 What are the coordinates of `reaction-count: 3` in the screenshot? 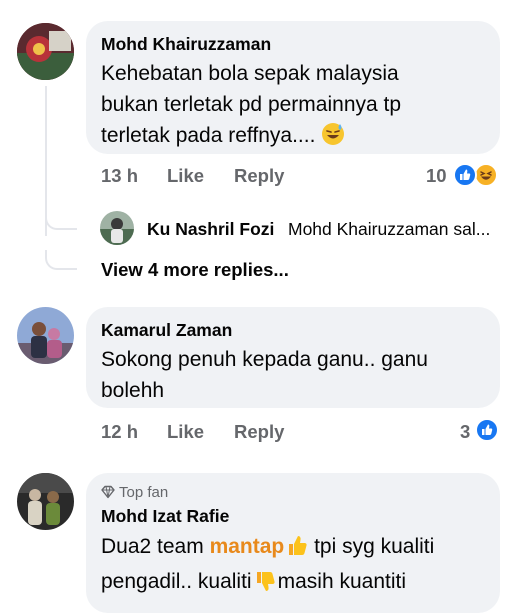 It's located at (465, 432).